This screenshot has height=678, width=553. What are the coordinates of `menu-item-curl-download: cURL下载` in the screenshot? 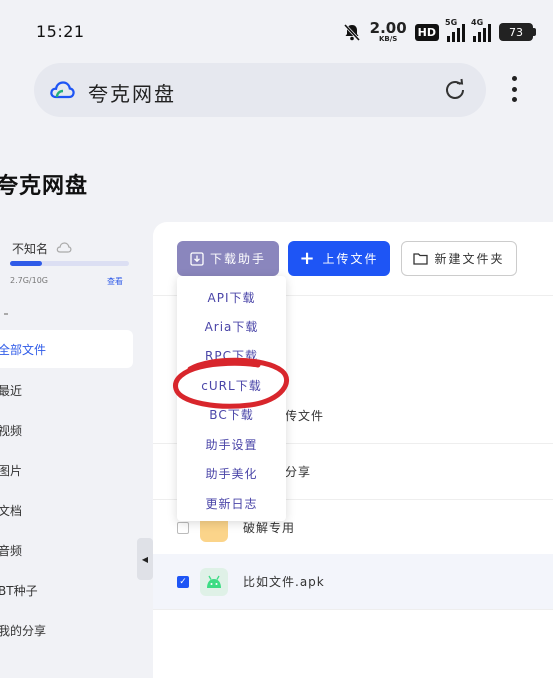 It's located at (231, 385).